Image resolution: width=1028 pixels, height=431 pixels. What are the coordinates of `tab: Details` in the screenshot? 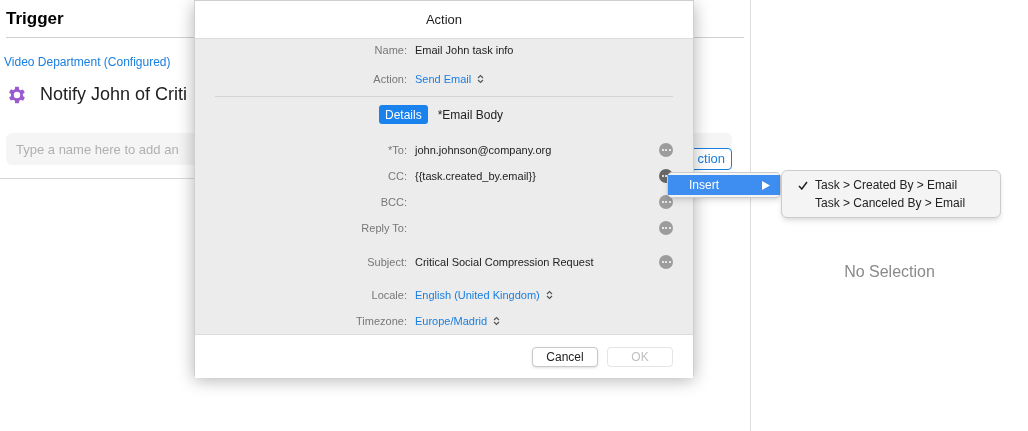 It's located at (403, 114).